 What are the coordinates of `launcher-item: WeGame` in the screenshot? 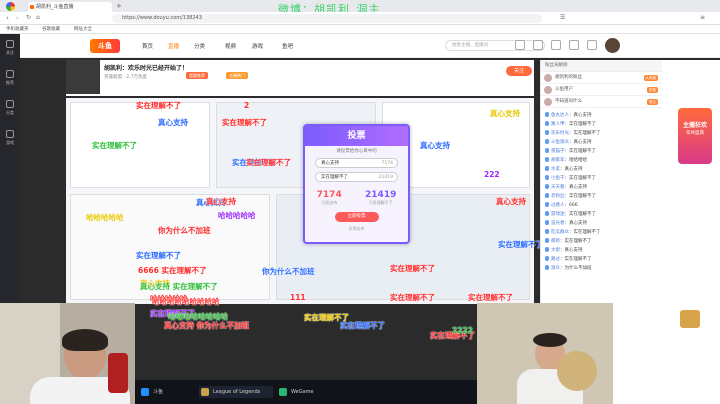 It's located at (295, 392).